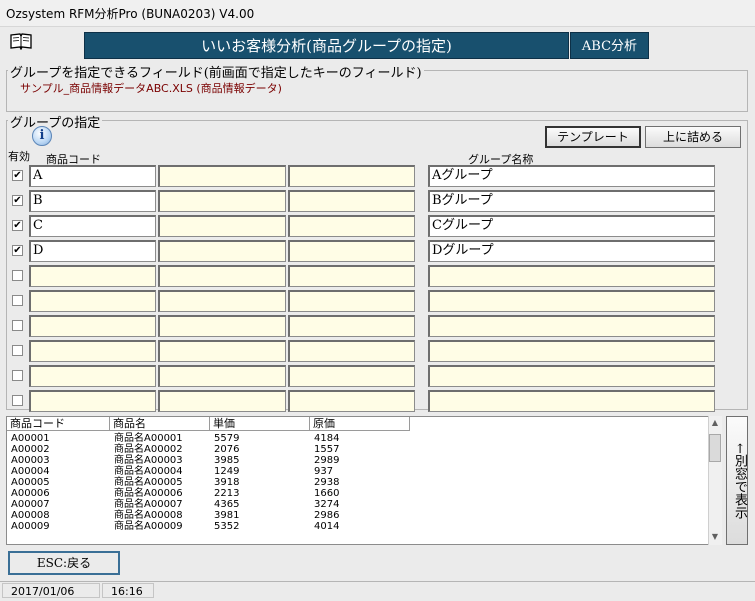 The height and width of the screenshot is (601, 755). Describe the element at coordinates (326, 45) in the screenshot. I see `page-title: いいお客様分析(商品グループの指定)` at that location.